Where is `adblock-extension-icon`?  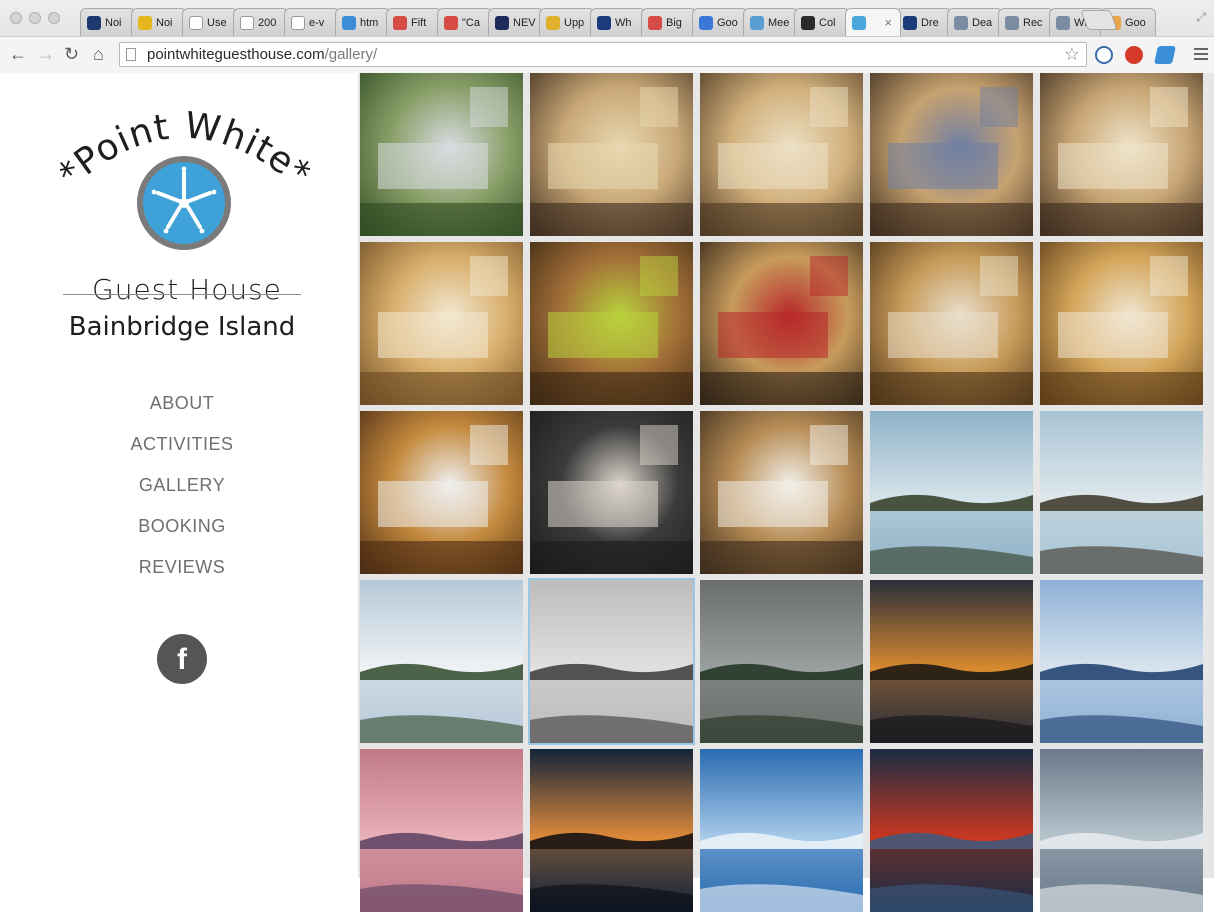 adblock-extension-icon is located at coordinates (1134, 55).